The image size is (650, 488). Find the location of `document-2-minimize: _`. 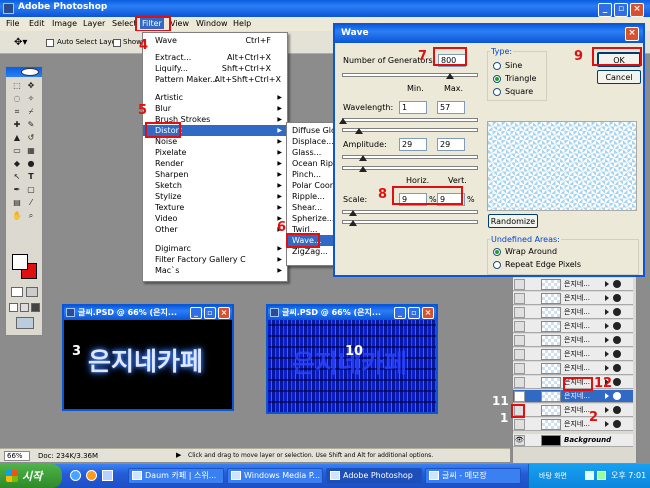

document-2-minimize: _ is located at coordinates (400, 313).